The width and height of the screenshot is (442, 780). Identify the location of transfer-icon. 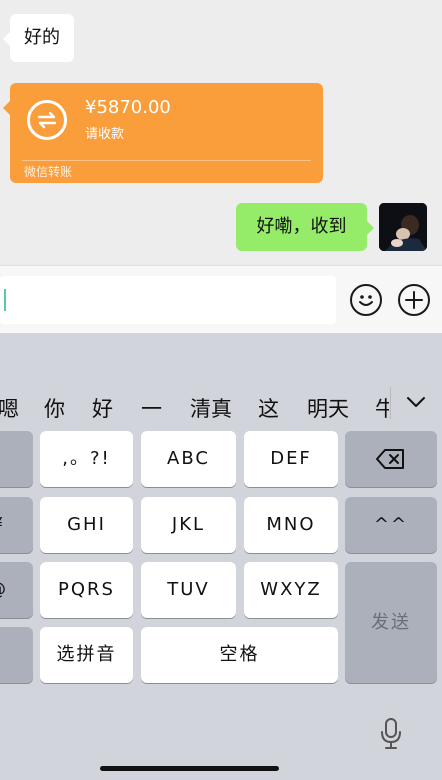
(47, 120).